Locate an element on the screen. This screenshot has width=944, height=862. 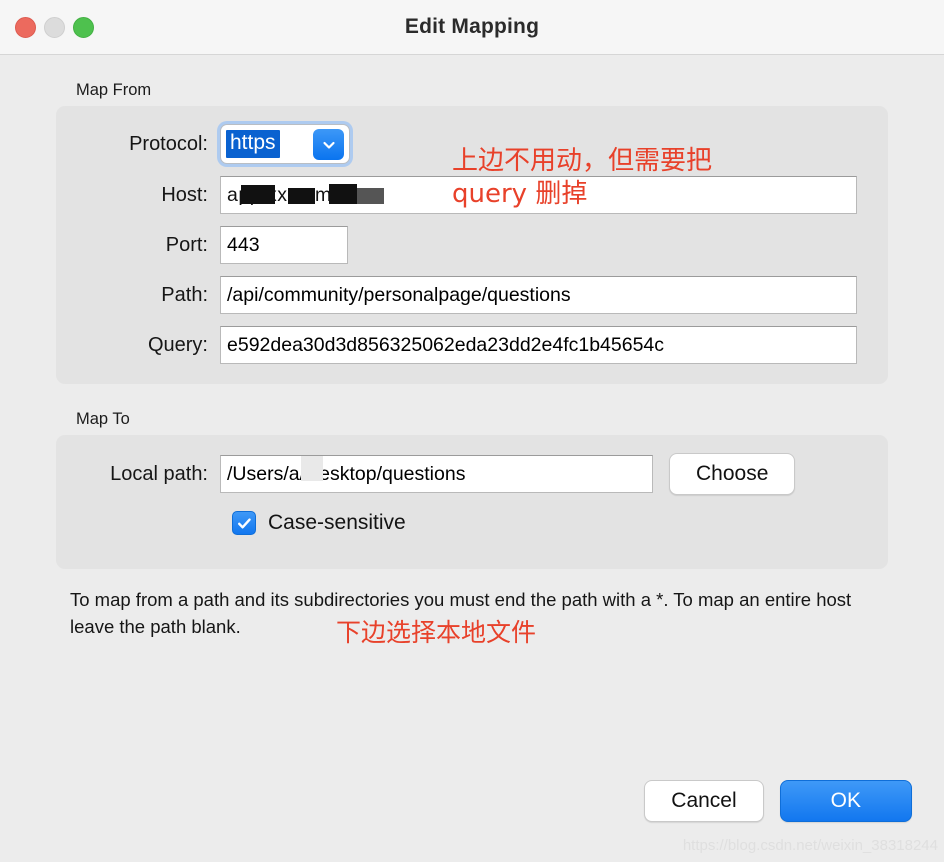
watermark: https://blog.csdn.net/weixin_38318244 is located at coordinates (810, 845).